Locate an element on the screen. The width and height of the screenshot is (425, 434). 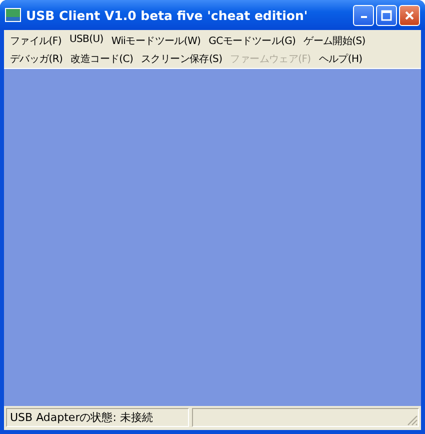
close-icon is located at coordinates (409, 15).